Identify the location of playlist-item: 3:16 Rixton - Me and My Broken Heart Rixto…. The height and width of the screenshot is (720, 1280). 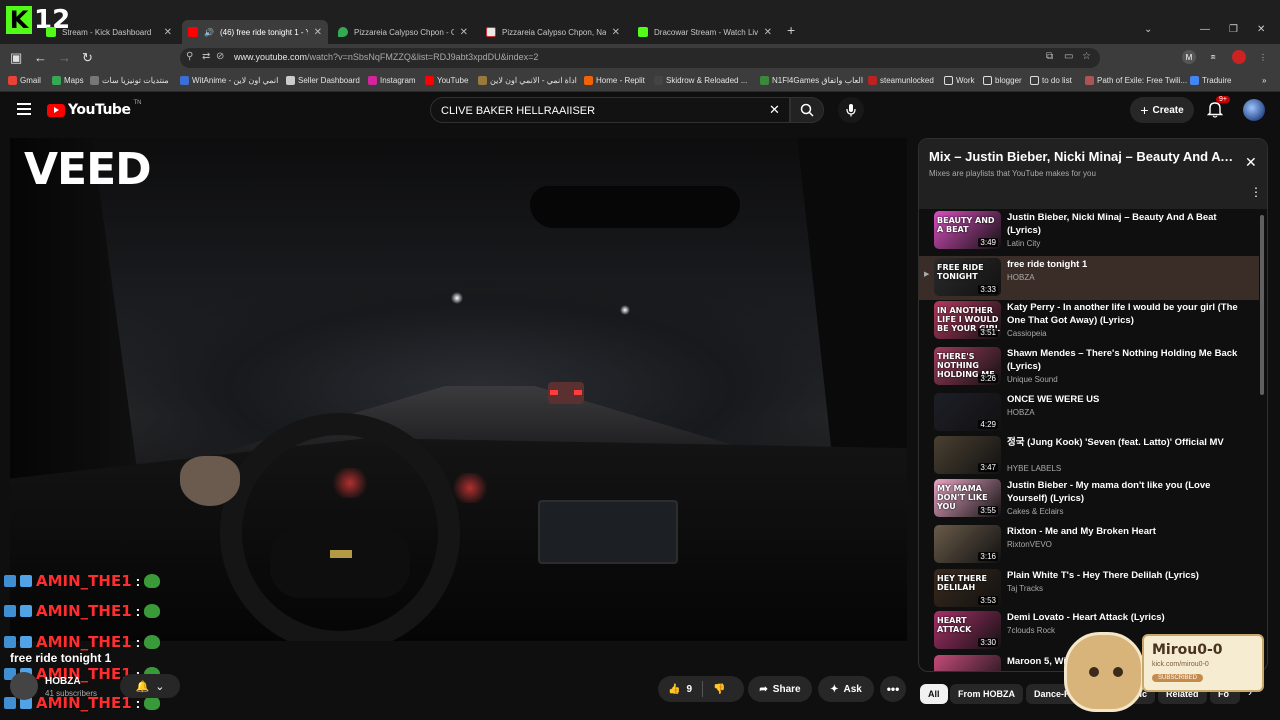
(1089, 545).